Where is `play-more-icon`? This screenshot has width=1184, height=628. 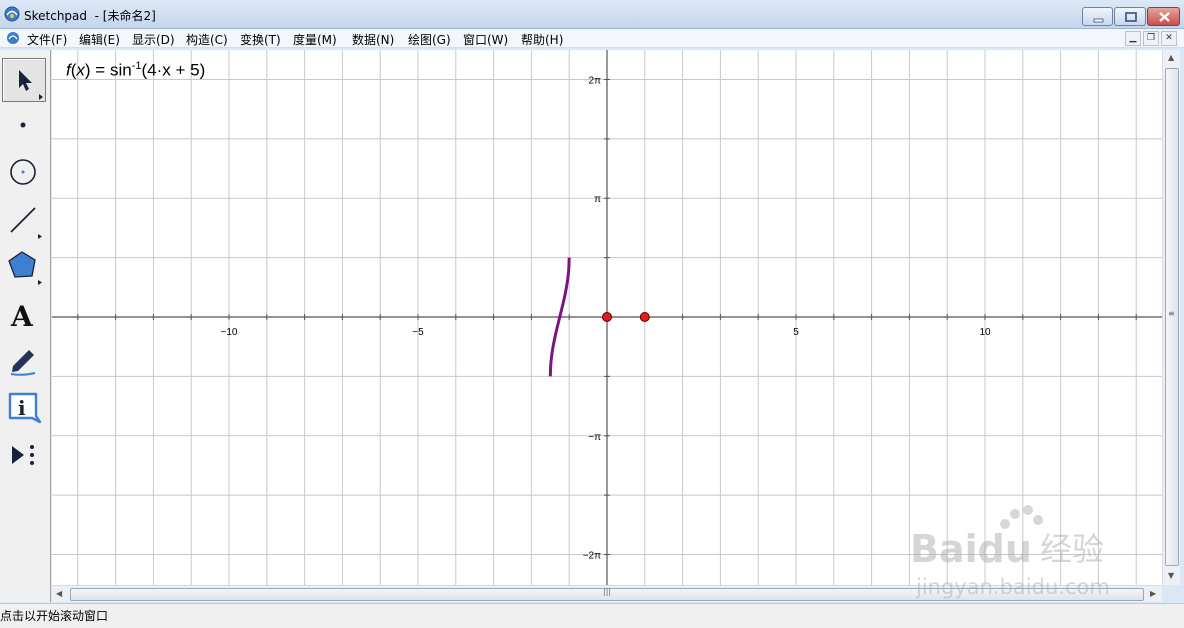 play-more-icon is located at coordinates (23, 455).